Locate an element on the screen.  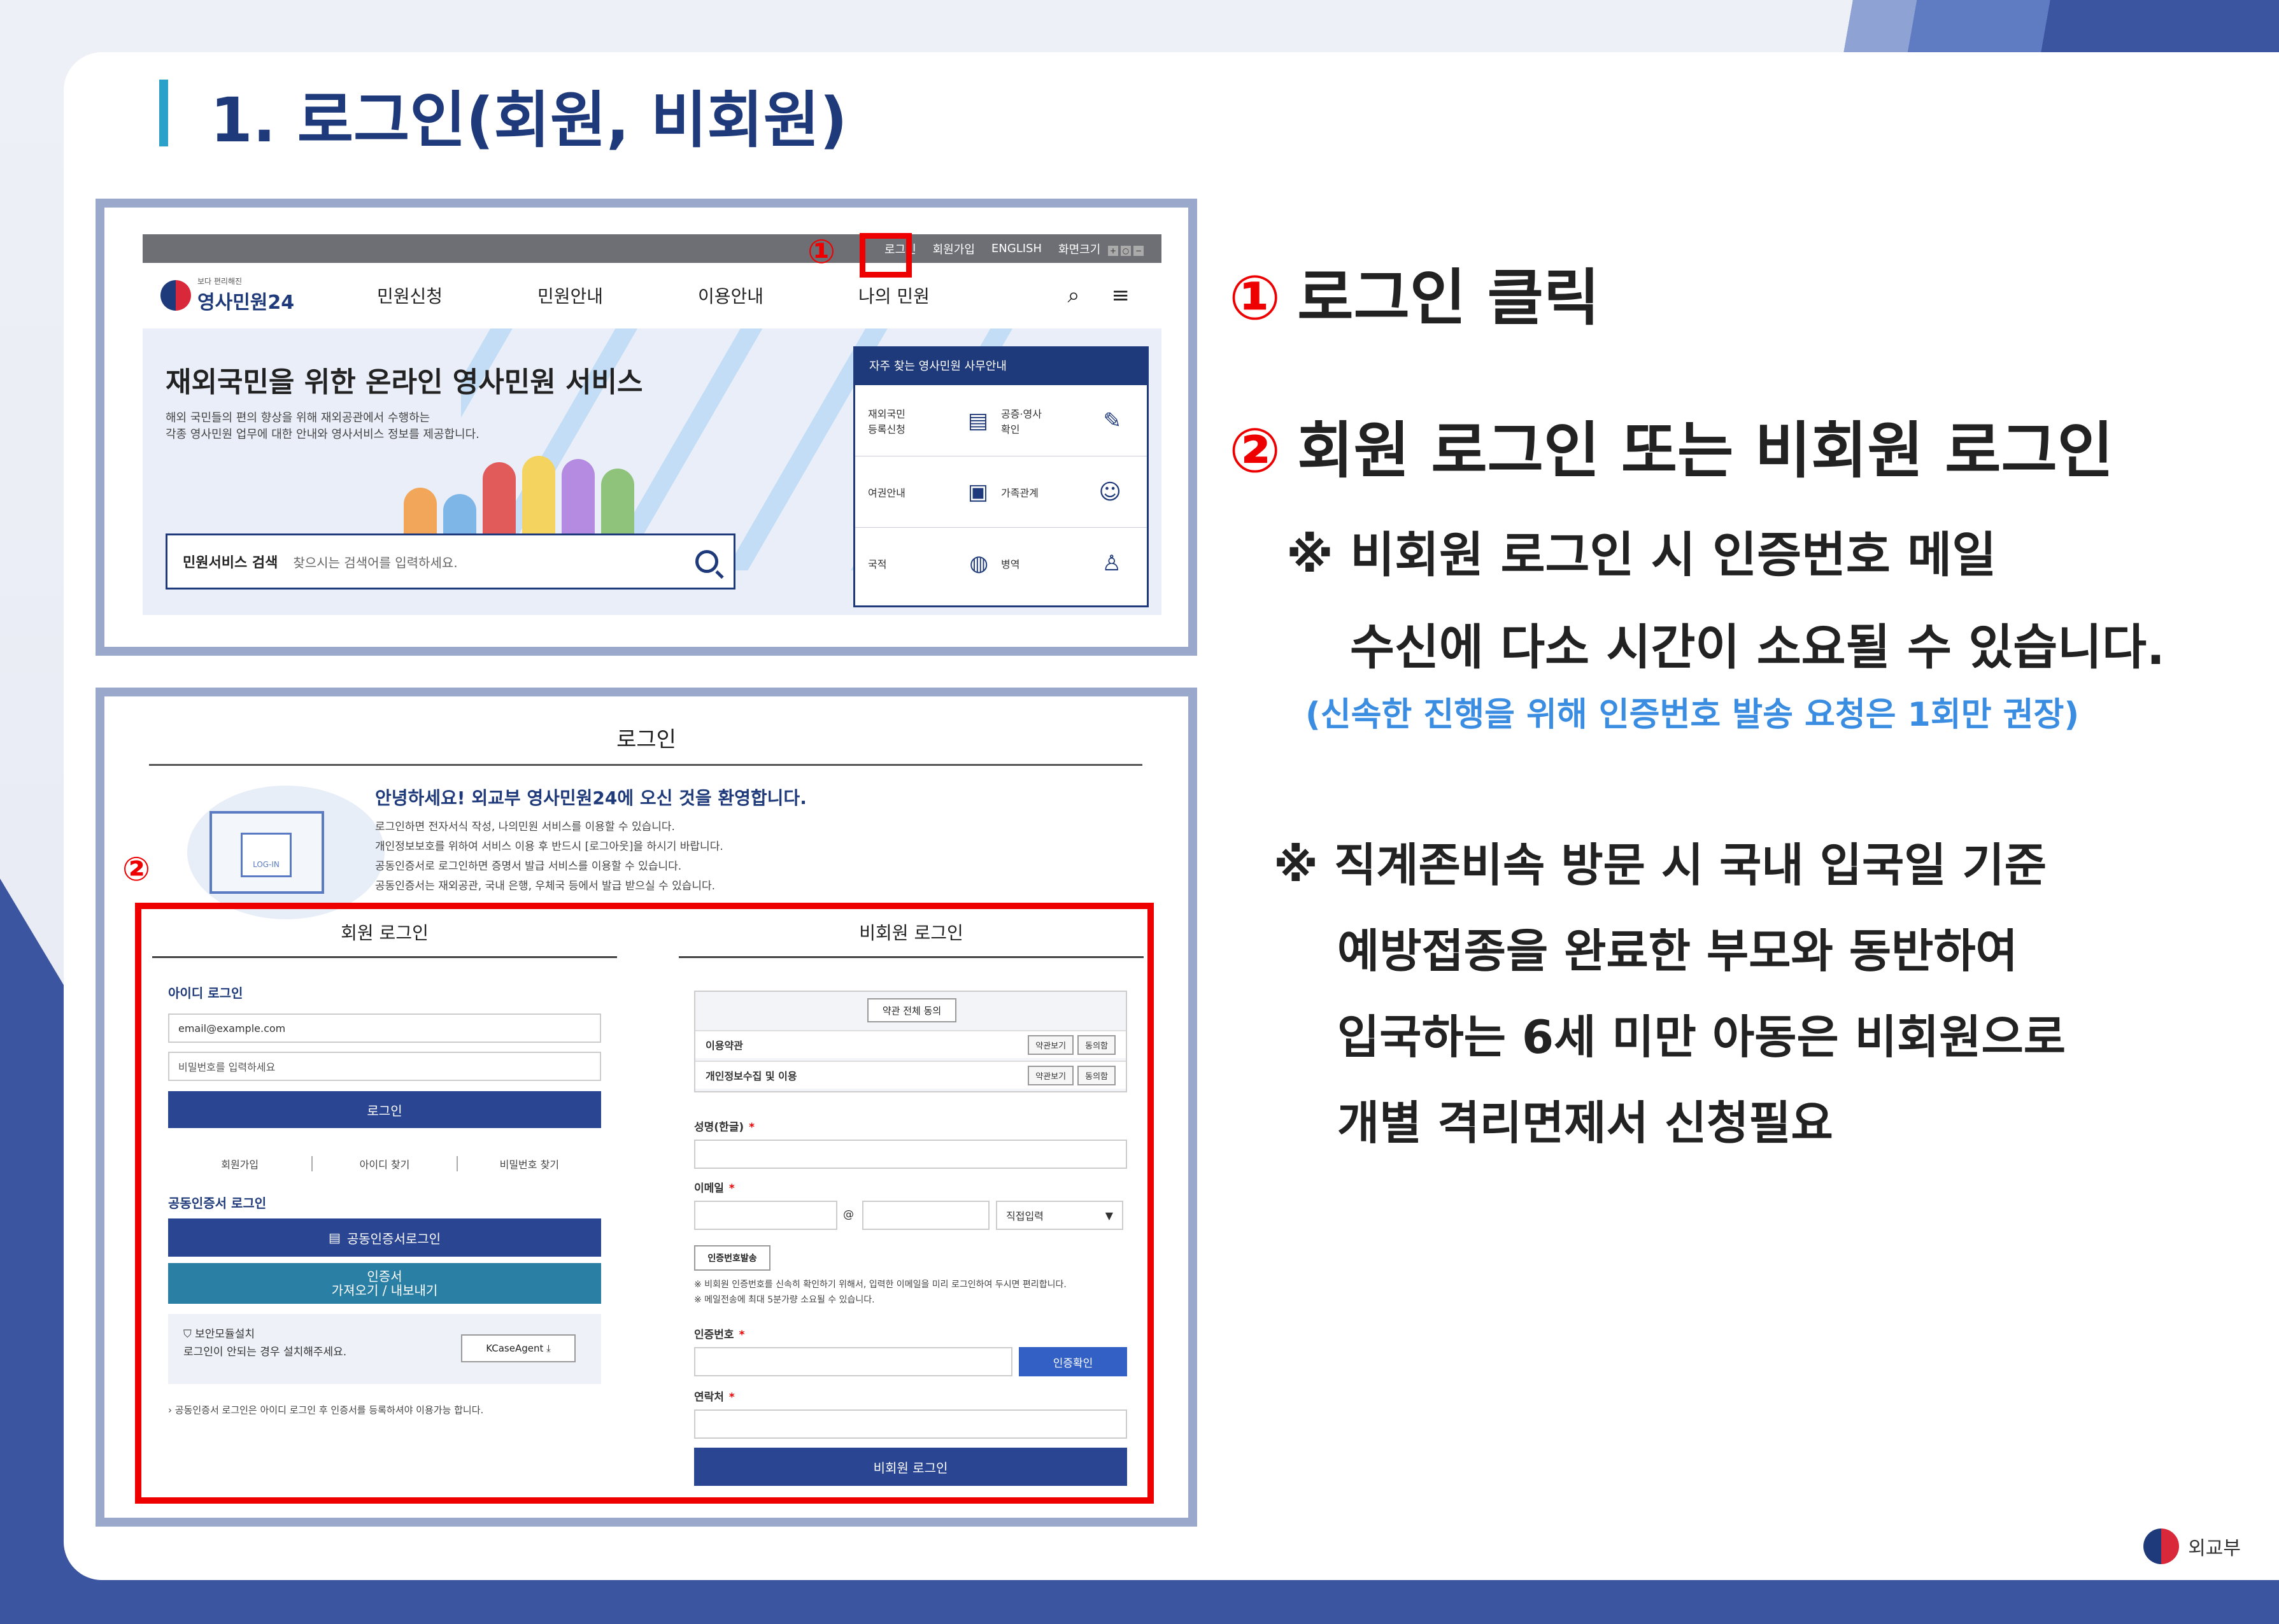
view-terms-button: 약관보기 is located at coordinates (1051, 1044).